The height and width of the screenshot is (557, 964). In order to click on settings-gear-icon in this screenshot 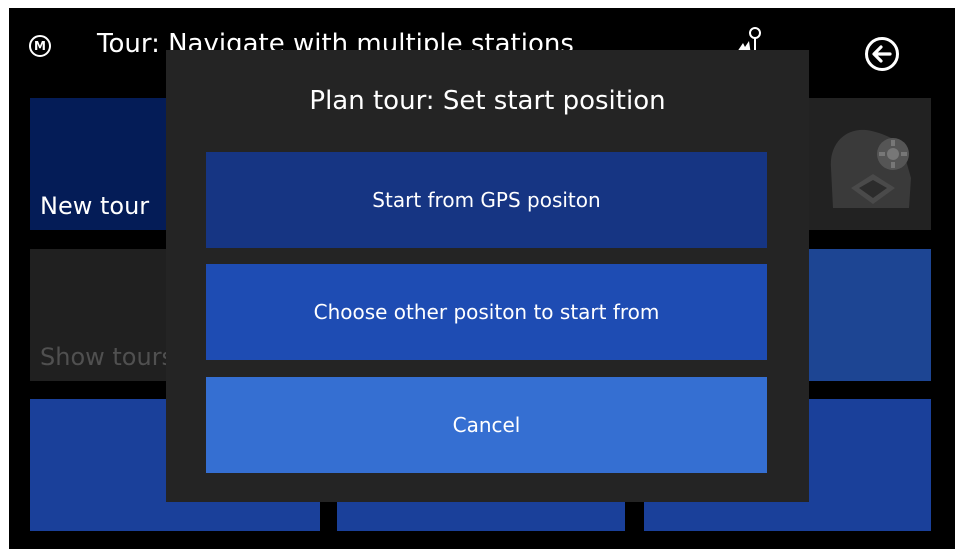, I will do `click(870, 168)`.